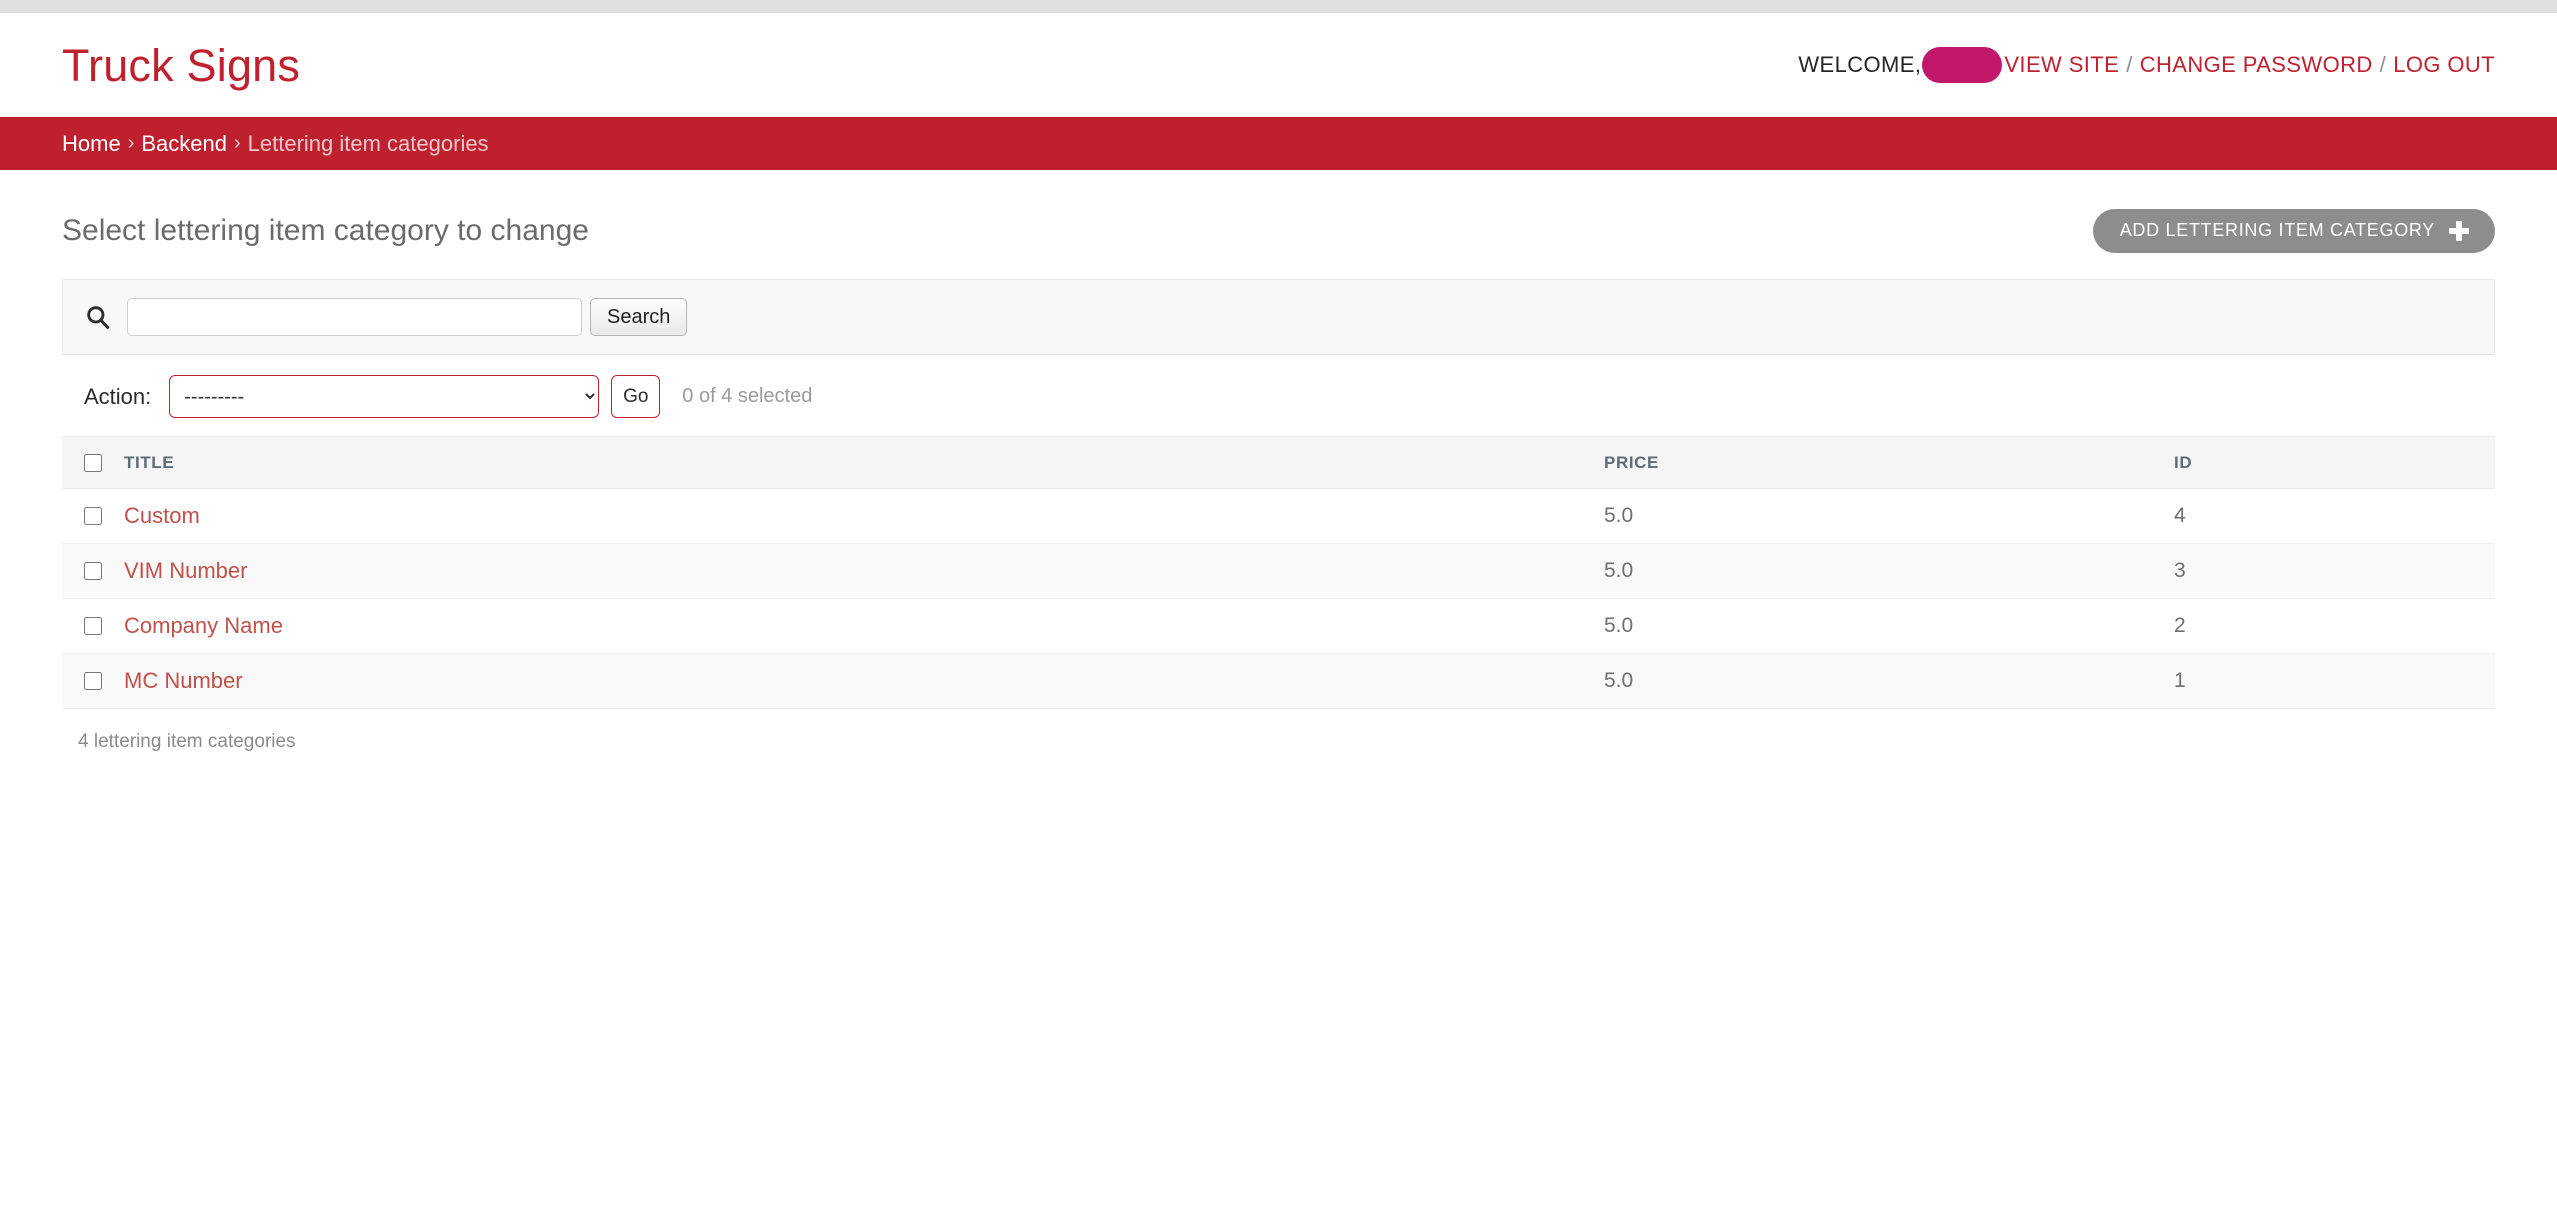  I want to click on search-button: Search, so click(639, 317).